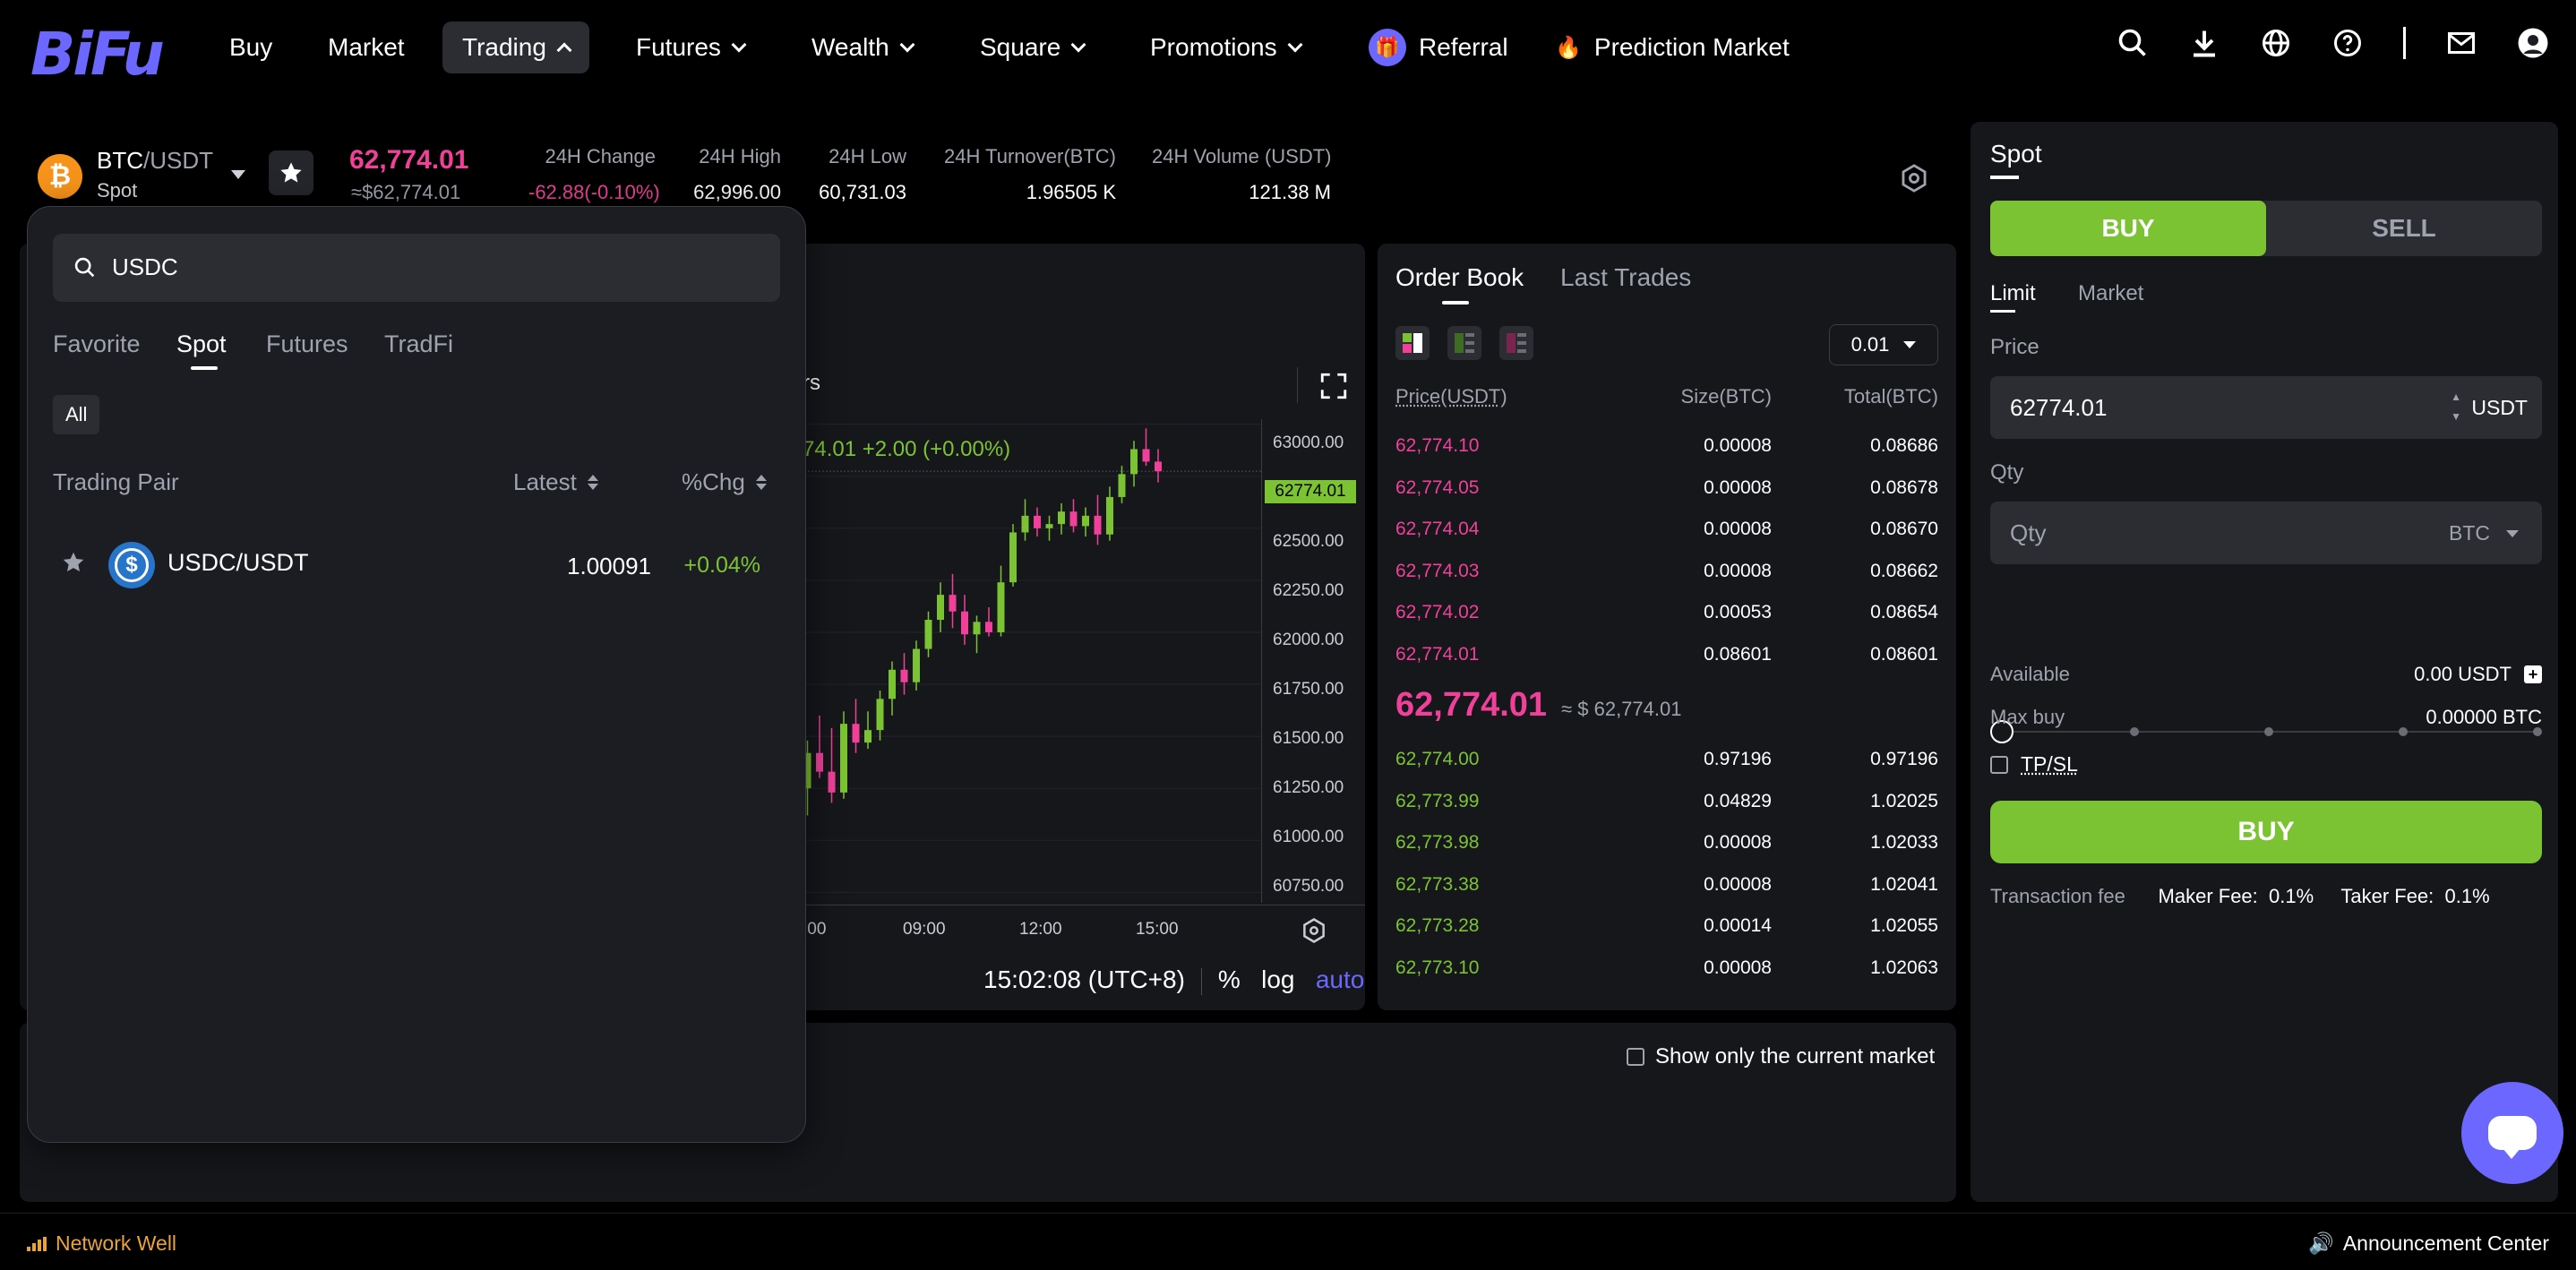  Describe the element at coordinates (1308, 787) in the screenshot. I see `y-tick: 61250.00` at that location.